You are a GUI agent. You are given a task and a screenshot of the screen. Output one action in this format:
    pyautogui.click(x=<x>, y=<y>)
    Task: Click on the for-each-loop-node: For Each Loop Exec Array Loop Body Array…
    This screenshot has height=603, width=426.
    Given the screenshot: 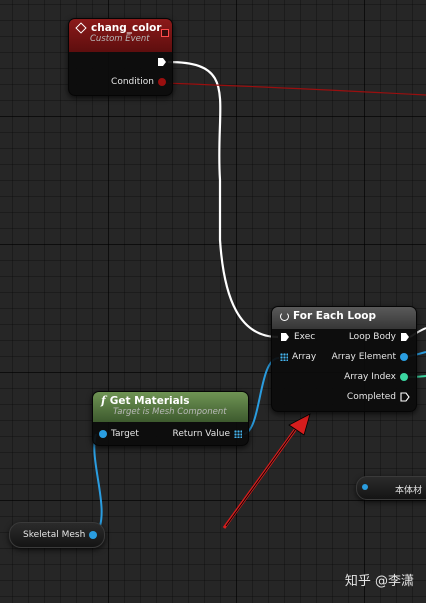 What is the action you would take?
    pyautogui.click(x=344, y=359)
    